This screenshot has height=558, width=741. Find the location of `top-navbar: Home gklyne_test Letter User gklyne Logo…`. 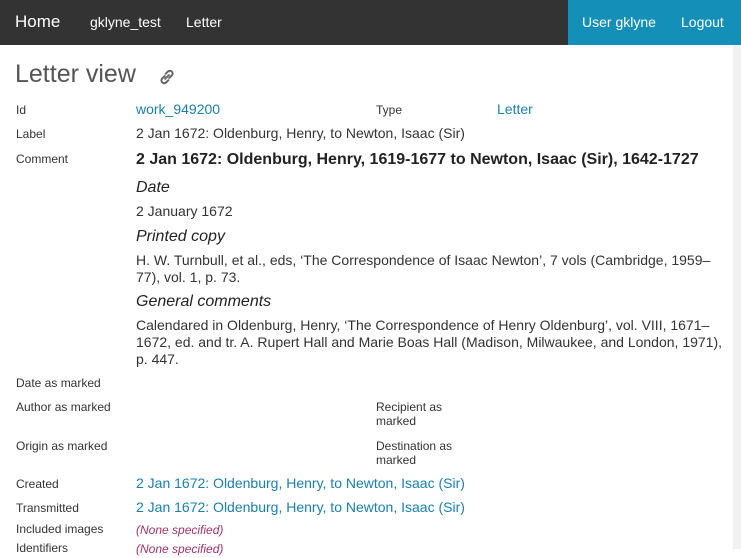

top-navbar: Home gklyne_test Letter User gklyne Logo… is located at coordinates (370, 22).